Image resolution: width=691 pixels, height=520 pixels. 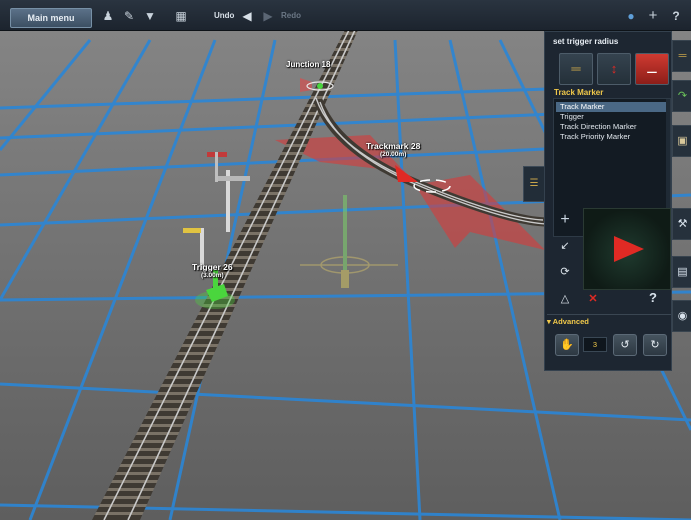 What do you see at coordinates (609, 320) in the screenshot?
I see `advanced-section-header: ▾ Advanced` at bounding box center [609, 320].